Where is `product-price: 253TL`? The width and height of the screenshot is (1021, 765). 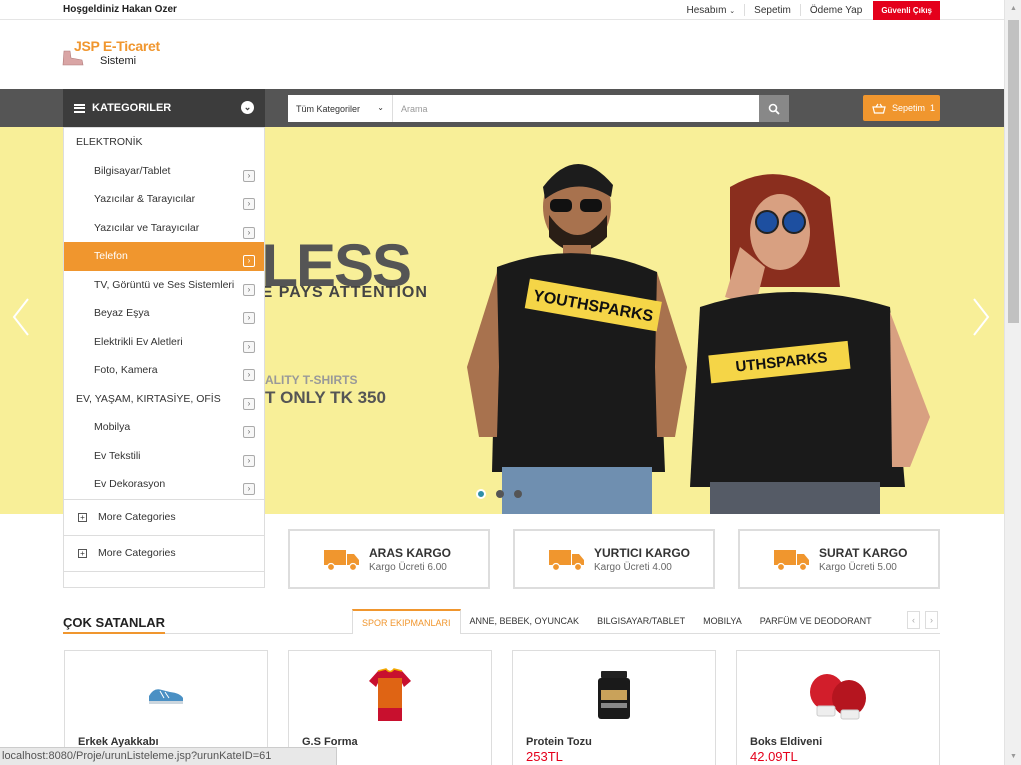 product-price: 253TL is located at coordinates (544, 756).